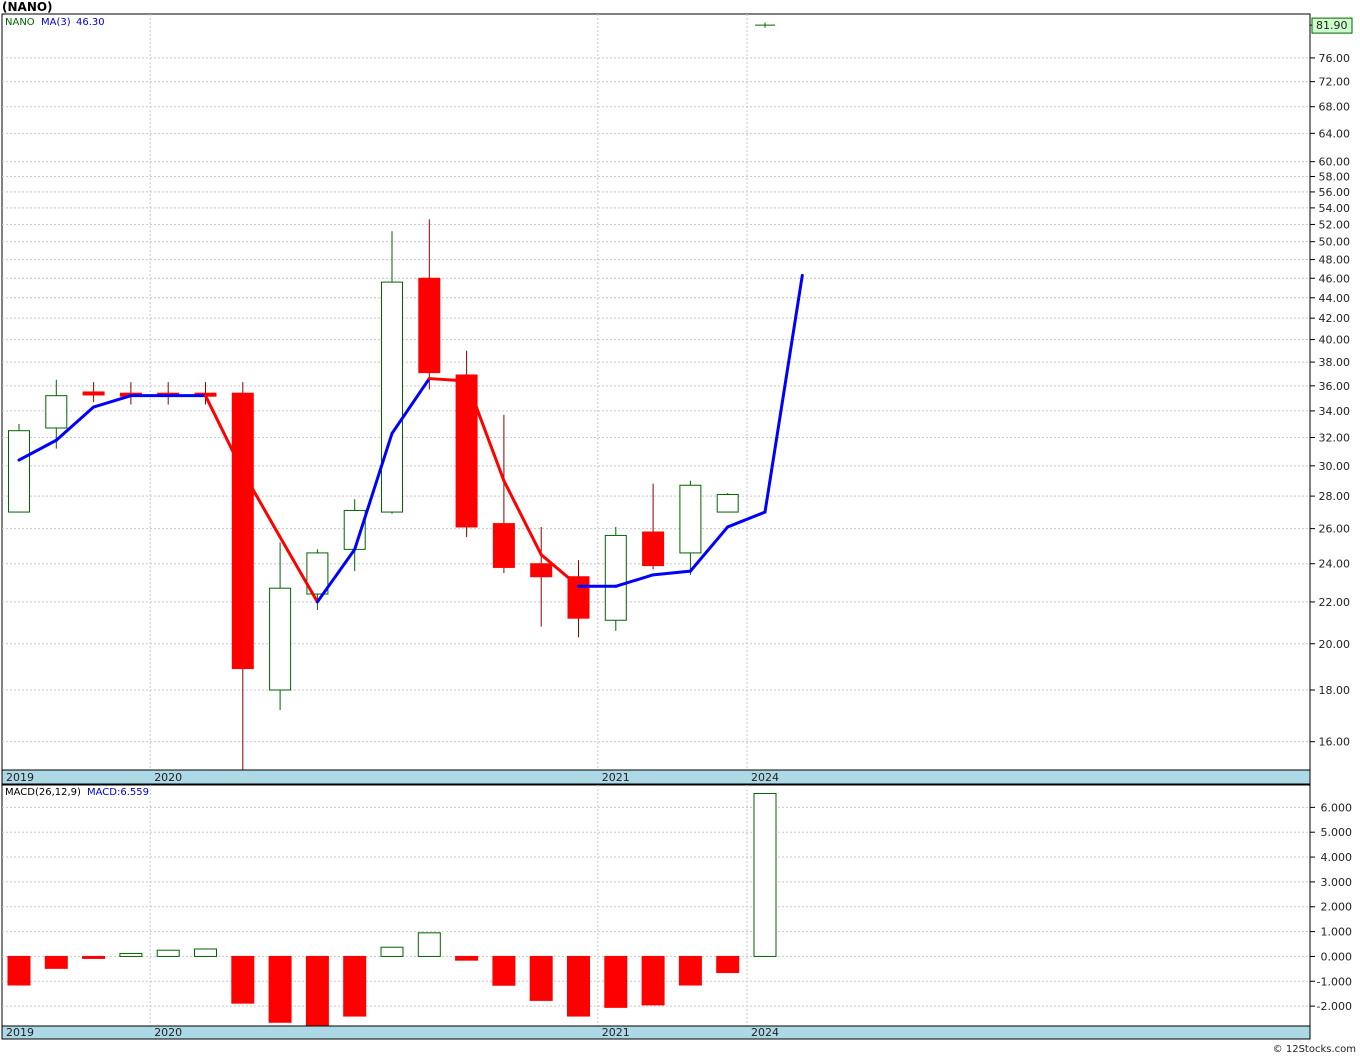  Describe the element at coordinates (1335, 742) in the screenshot. I see `price-tick-label: 16.00` at that location.